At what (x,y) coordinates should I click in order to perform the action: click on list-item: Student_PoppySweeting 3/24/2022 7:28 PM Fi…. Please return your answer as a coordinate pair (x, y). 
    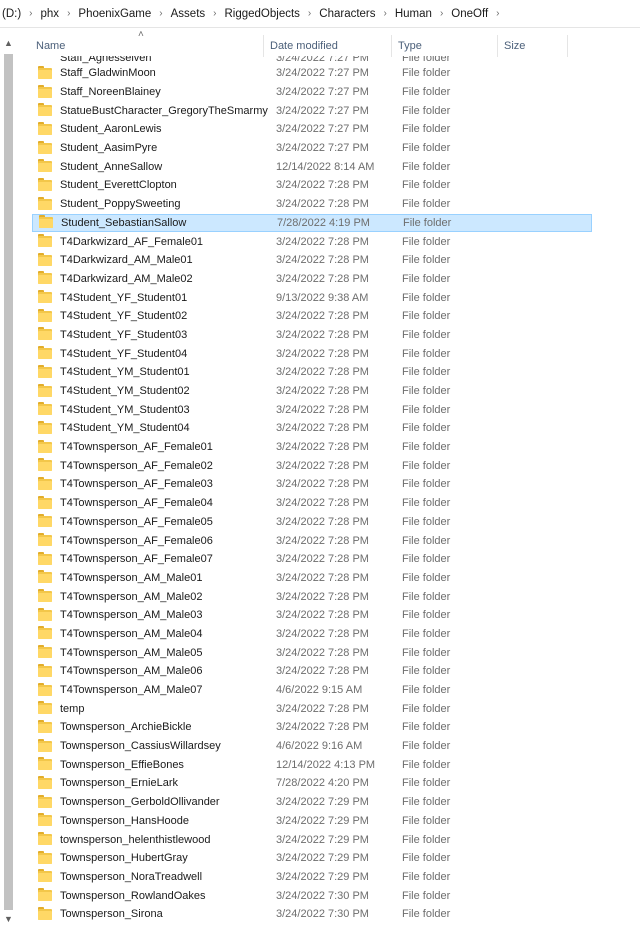
    Looking at the image, I should click on (312, 204).